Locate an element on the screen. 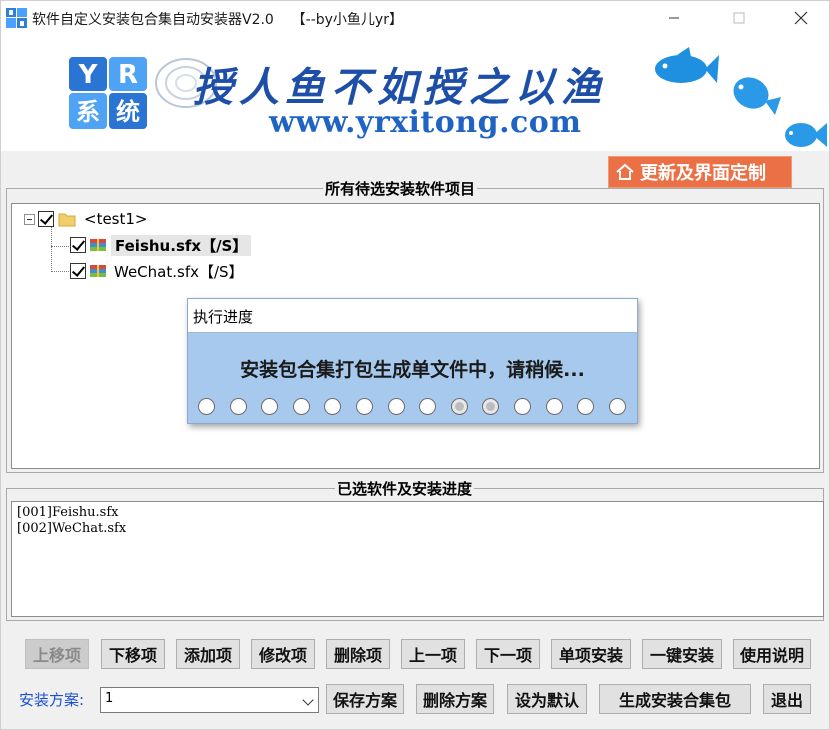 This screenshot has height=730, width=830. collapse-icon is located at coordinates (29, 219).